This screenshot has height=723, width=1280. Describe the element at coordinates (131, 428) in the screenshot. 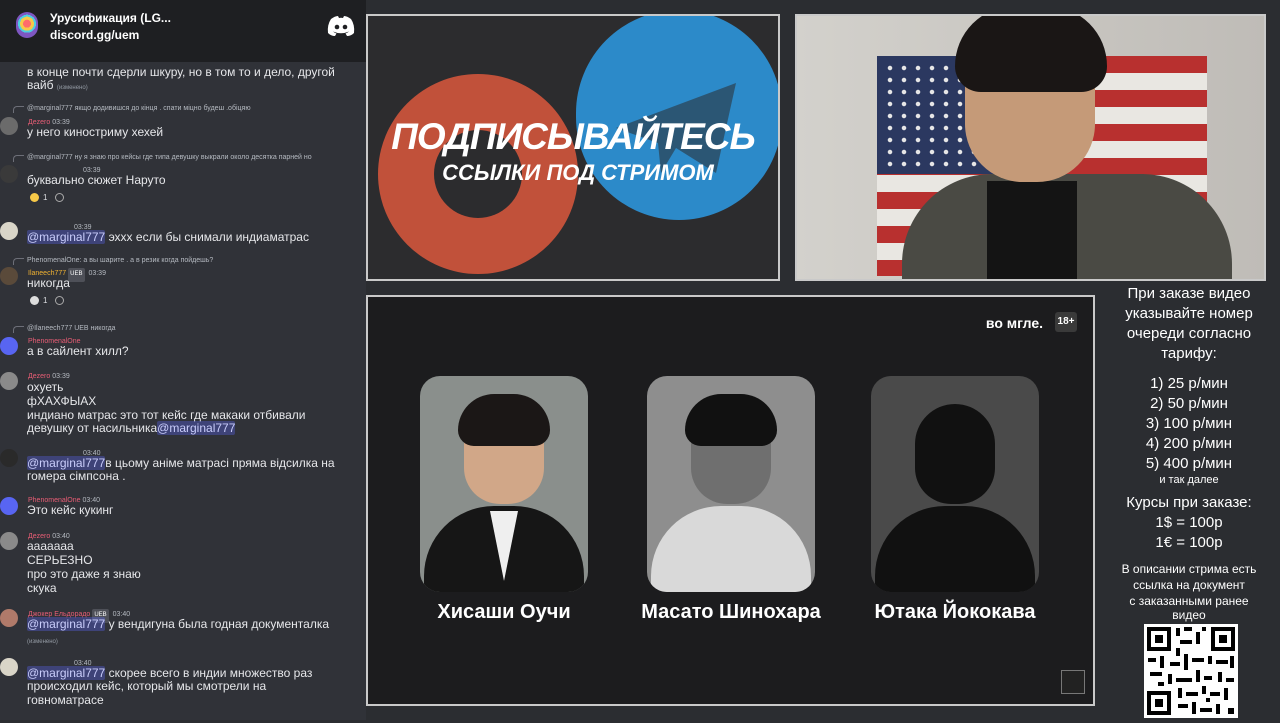

I see `message-text: девушку от насильника@marginal777` at that location.